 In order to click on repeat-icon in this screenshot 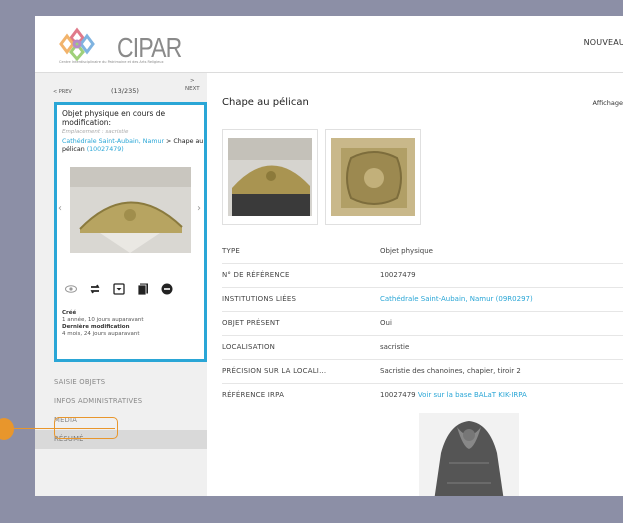, I will do `click(95, 289)`.